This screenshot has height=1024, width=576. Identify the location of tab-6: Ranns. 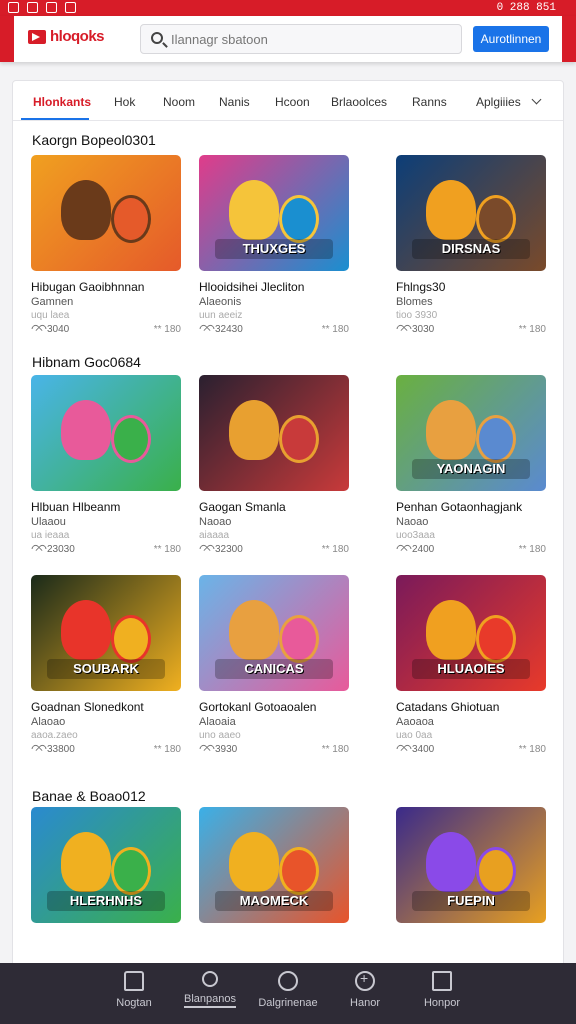
(429, 102).